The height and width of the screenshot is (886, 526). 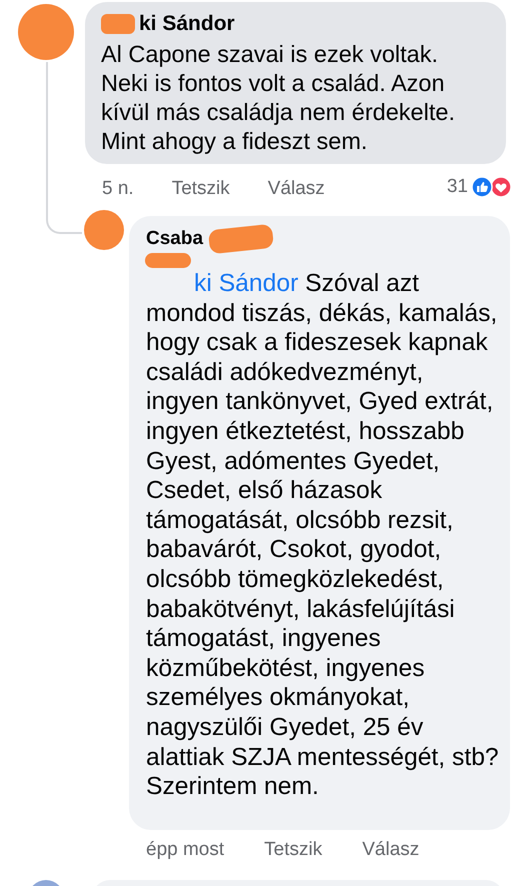 I want to click on comment-text: Al Capone szavai is ezek voltak. Neki is fontos volt a család. Azon kívül más családja nem érdekelte. Mint ahogy a fideszt sem., so click(x=278, y=98).